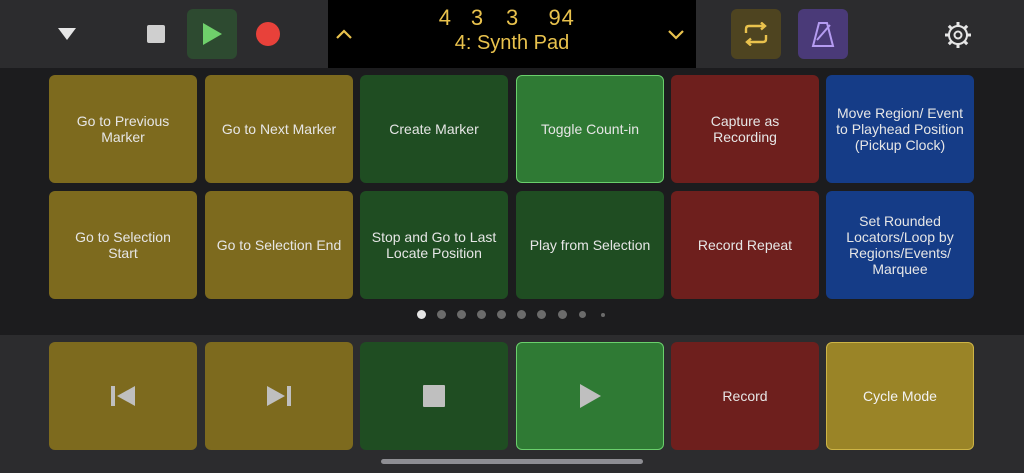  I want to click on lcd-position: 4 3 3 94, so click(512, 18).